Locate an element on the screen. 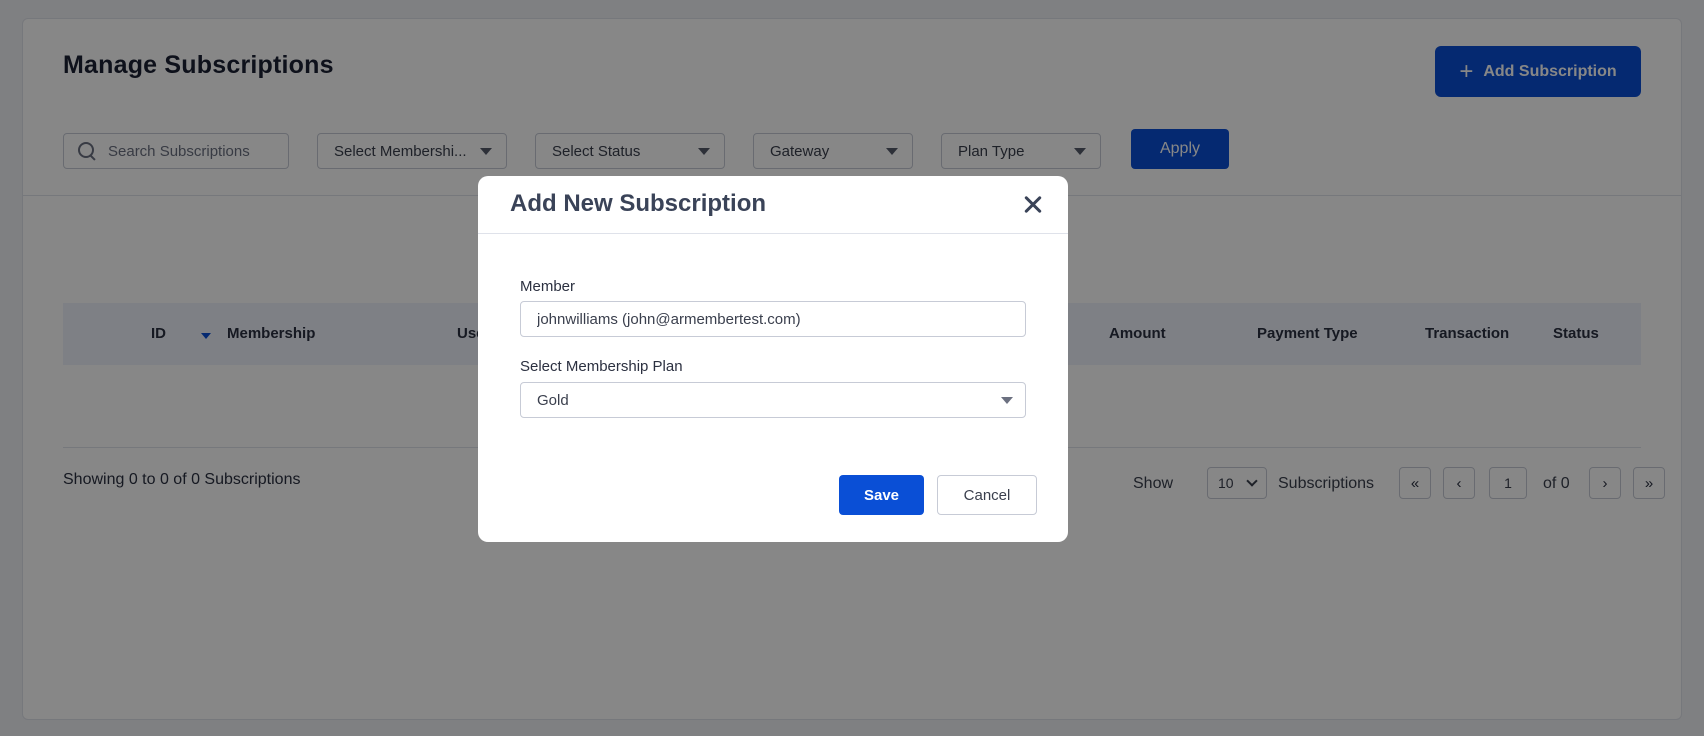 The image size is (1704, 736). modal-title: Add New Subscription is located at coordinates (638, 203).